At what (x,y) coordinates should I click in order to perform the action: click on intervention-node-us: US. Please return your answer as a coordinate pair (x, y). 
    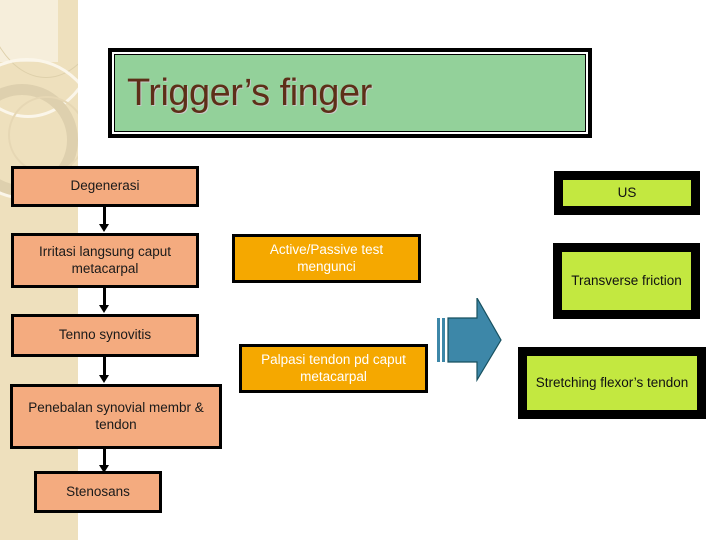
    Looking at the image, I should click on (627, 193).